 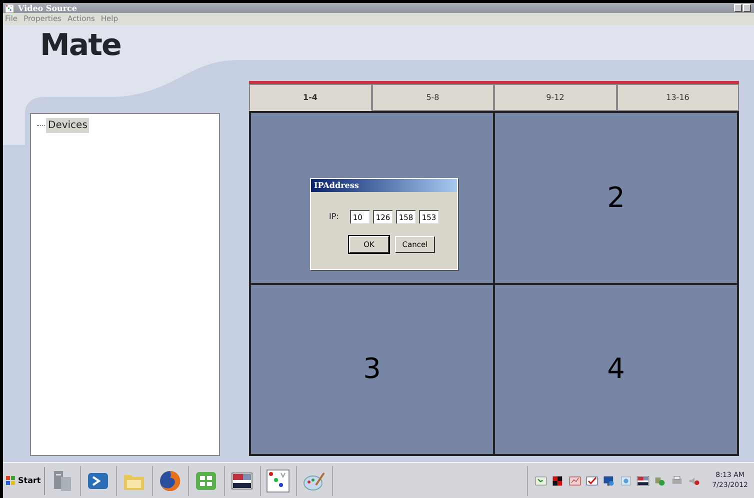 I want to click on logo: Mate, so click(x=80, y=46).